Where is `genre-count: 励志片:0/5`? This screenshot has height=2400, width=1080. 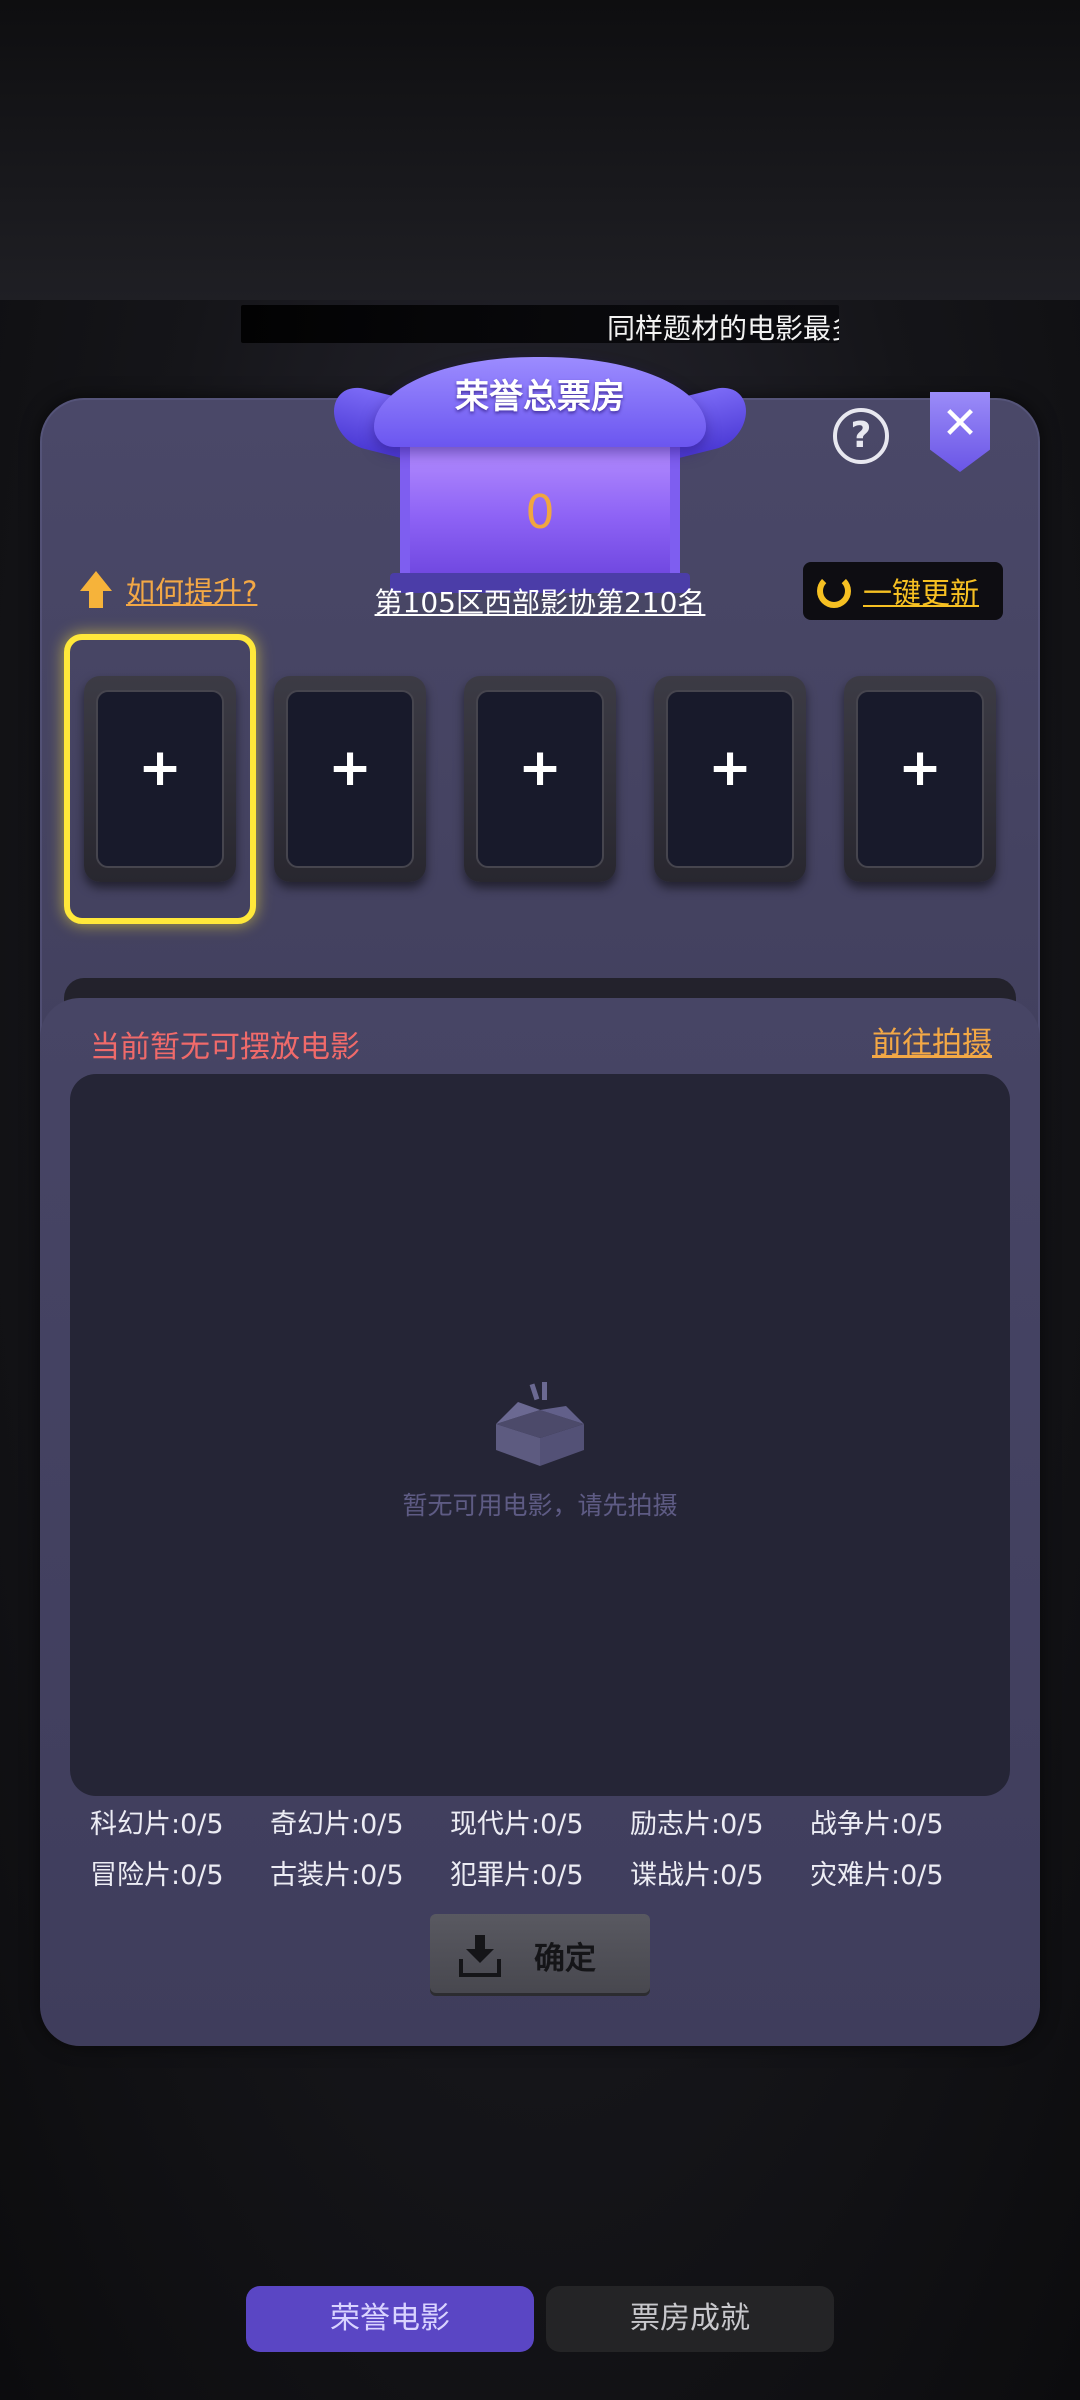 genre-count: 励志片:0/5 is located at coordinates (697, 1824).